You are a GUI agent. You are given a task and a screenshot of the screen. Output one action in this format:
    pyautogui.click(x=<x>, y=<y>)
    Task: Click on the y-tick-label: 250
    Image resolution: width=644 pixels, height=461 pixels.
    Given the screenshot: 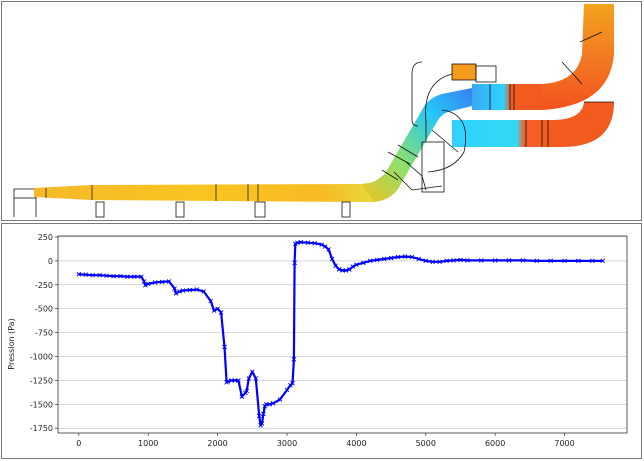 What is the action you would take?
    pyautogui.click(x=45, y=237)
    